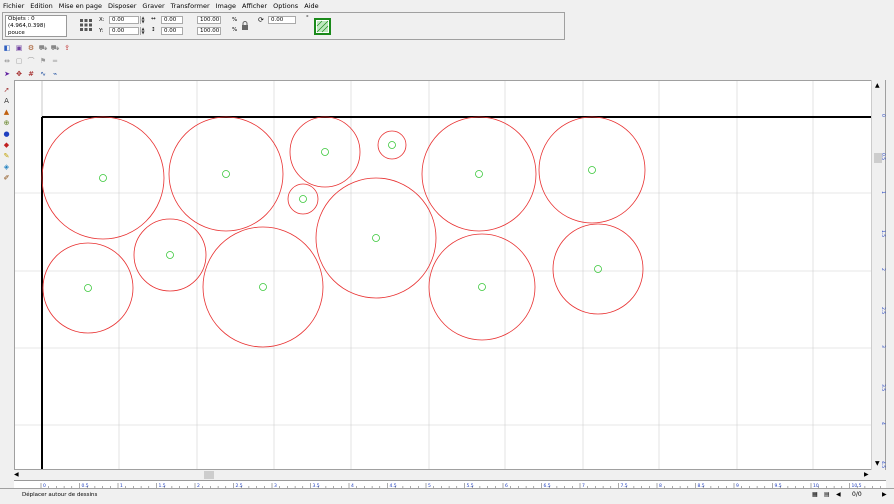  I want to click on scroll-down-icon: ▼, so click(877, 463).